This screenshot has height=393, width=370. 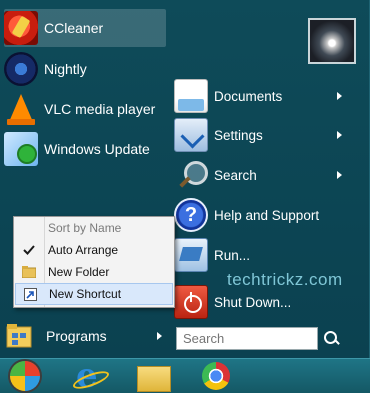 What do you see at coordinates (97, 149) in the screenshot?
I see `pinned-item-label: Windows Update` at bounding box center [97, 149].